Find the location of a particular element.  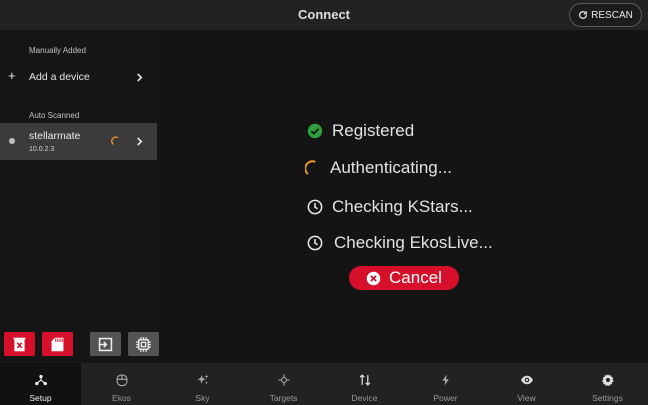

nav-label-power: Power is located at coordinates (445, 398).